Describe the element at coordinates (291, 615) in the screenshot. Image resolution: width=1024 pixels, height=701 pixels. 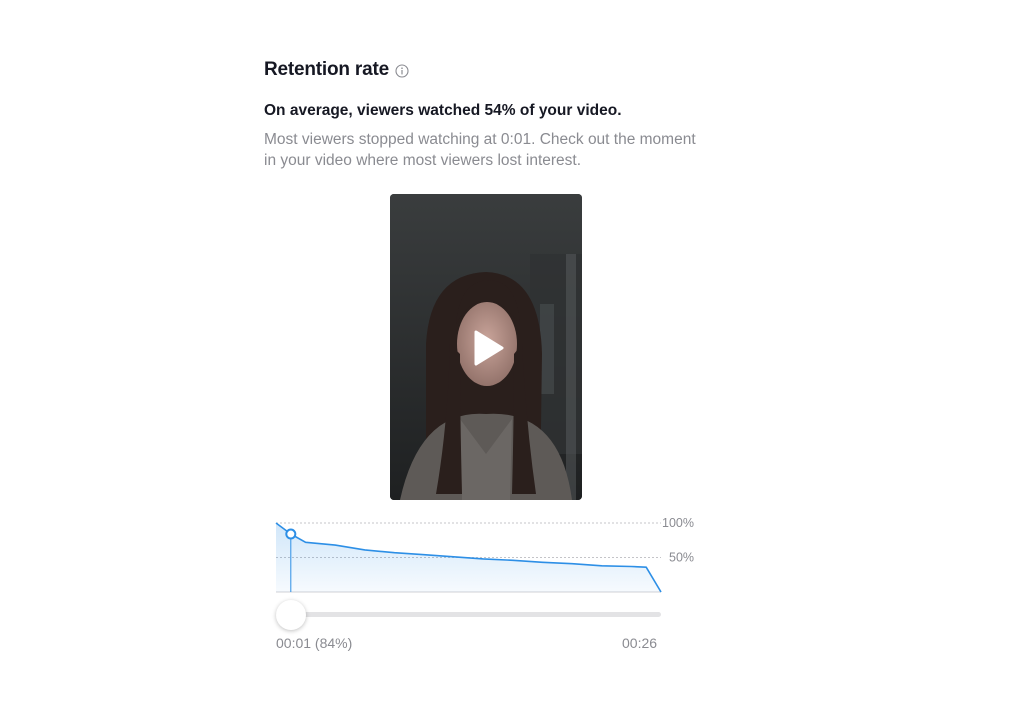
I see `playback-slider-handle` at that location.